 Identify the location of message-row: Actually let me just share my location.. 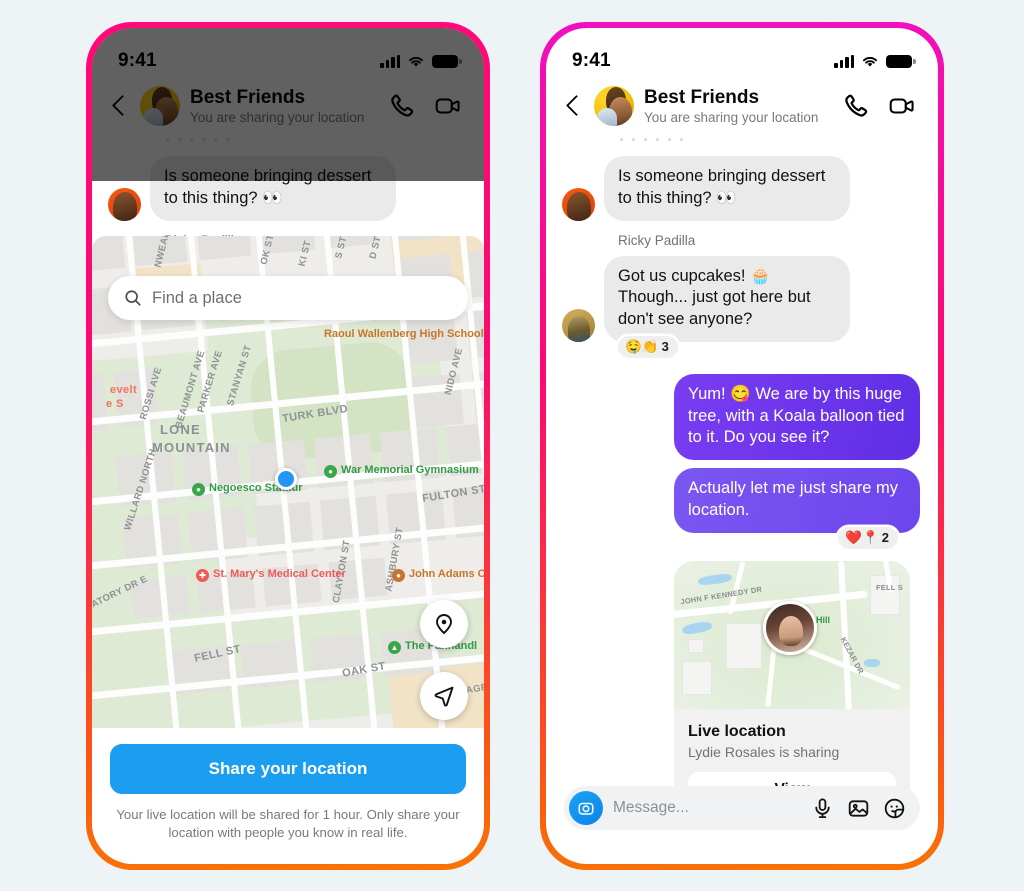
(741, 500).